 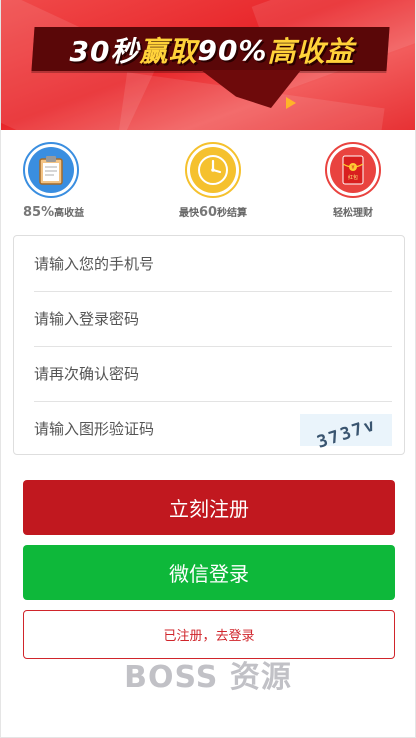 What do you see at coordinates (209, 572) in the screenshot?
I see `wechat-login-button: 微信登录` at bounding box center [209, 572].